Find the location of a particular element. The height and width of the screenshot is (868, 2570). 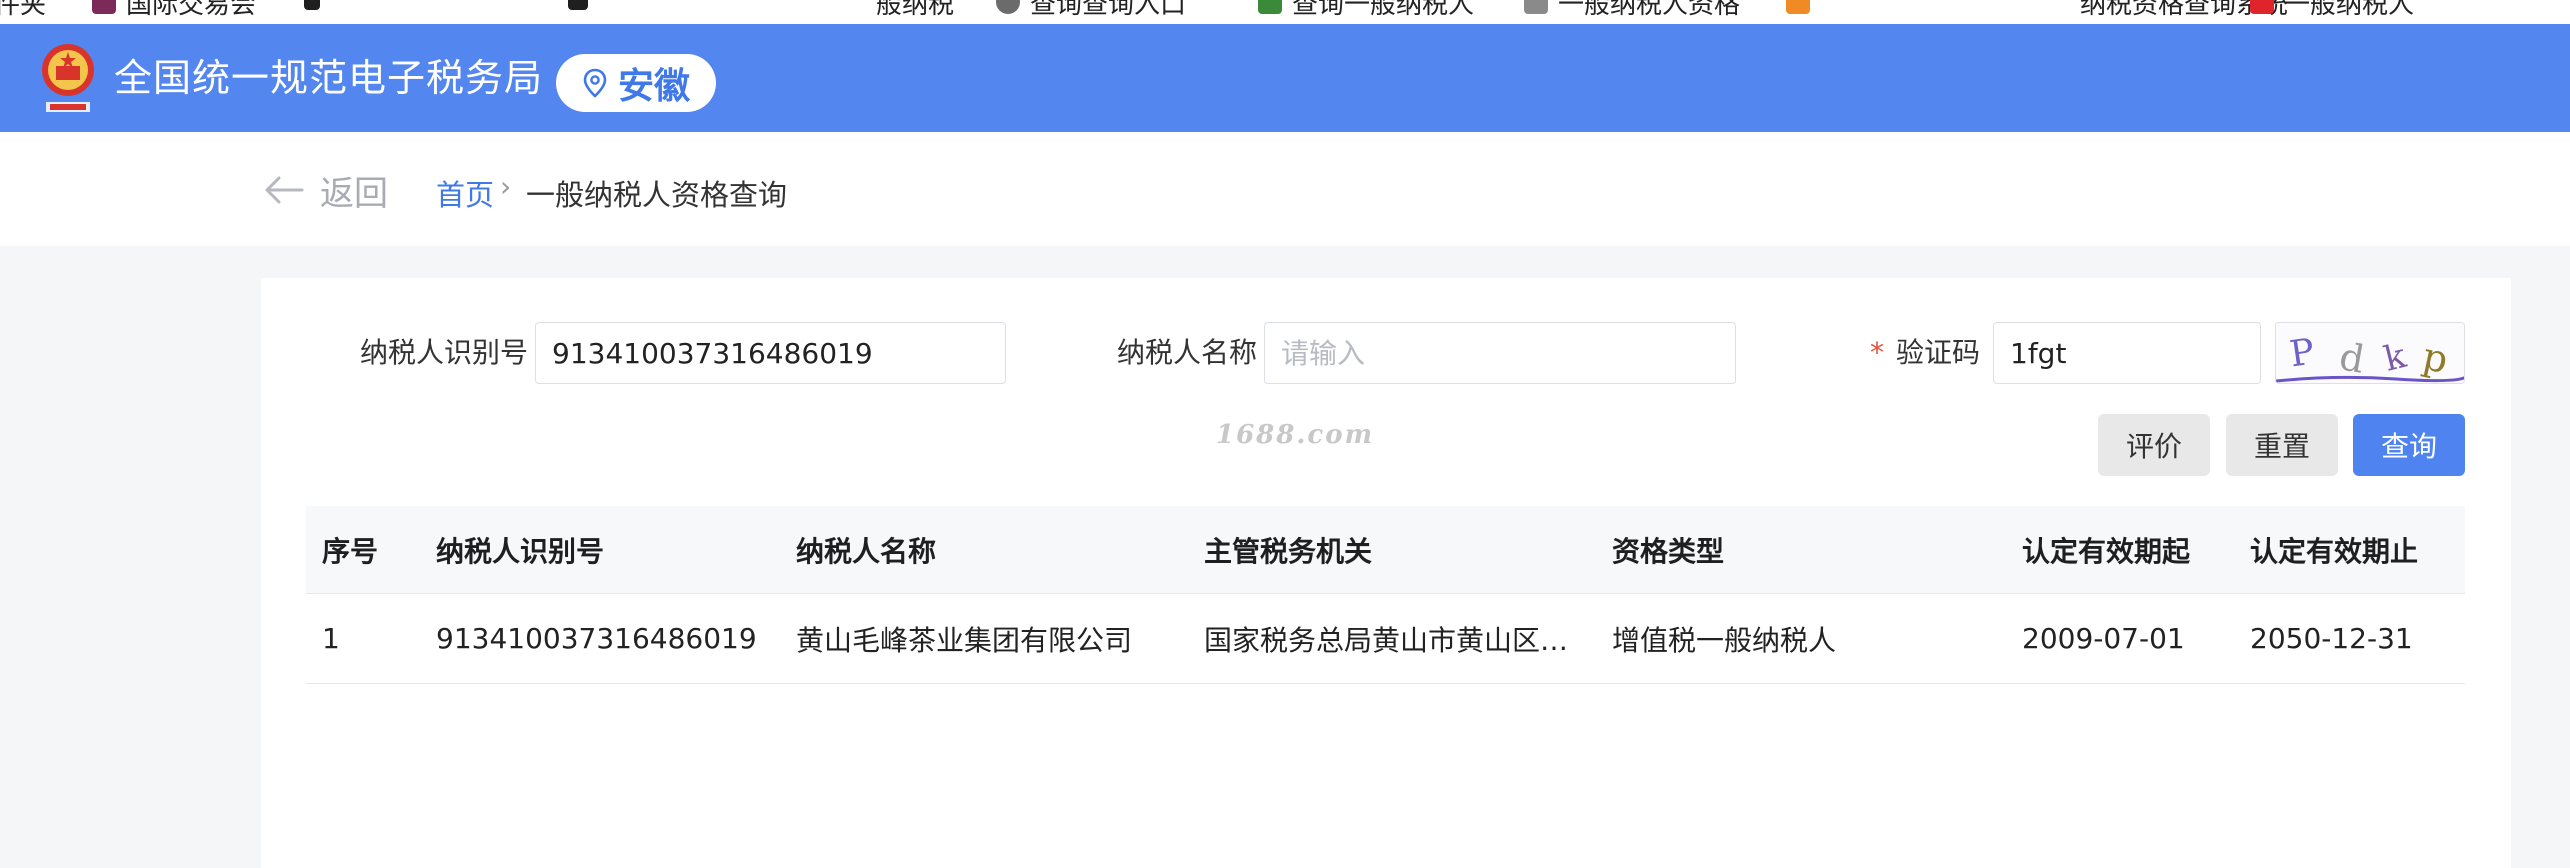

table-cell-qualification-type: 增值税一般纳税人 is located at coordinates (1724, 640).